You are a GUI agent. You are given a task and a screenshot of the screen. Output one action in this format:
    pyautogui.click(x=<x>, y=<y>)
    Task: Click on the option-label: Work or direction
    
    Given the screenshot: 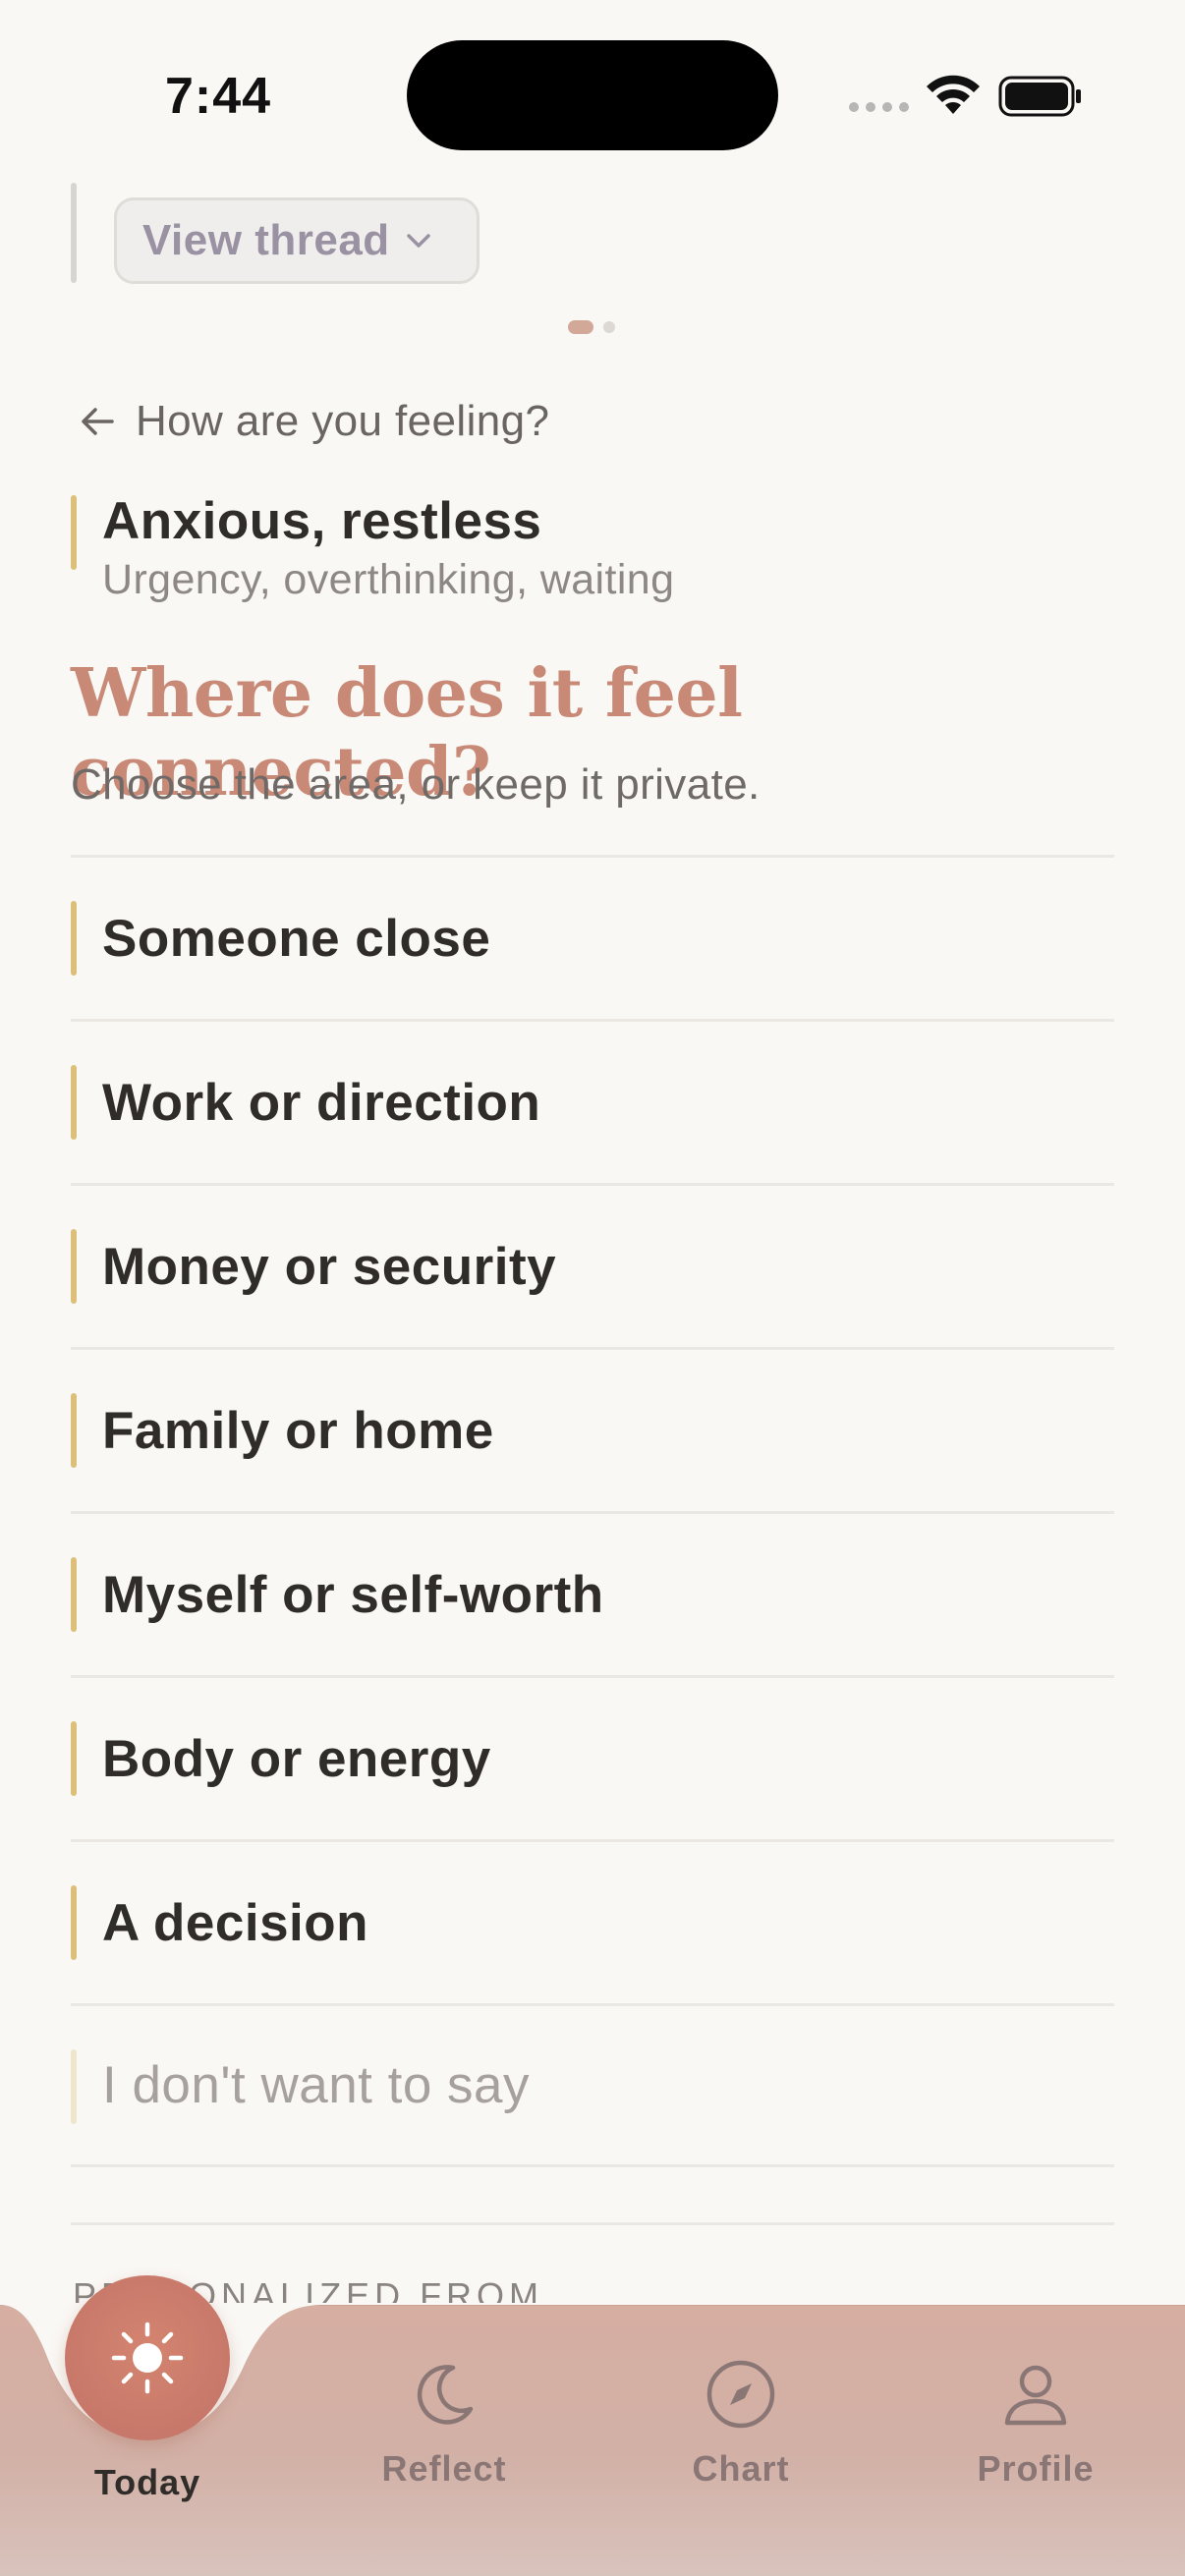 What is the action you would take?
    pyautogui.click(x=321, y=1102)
    